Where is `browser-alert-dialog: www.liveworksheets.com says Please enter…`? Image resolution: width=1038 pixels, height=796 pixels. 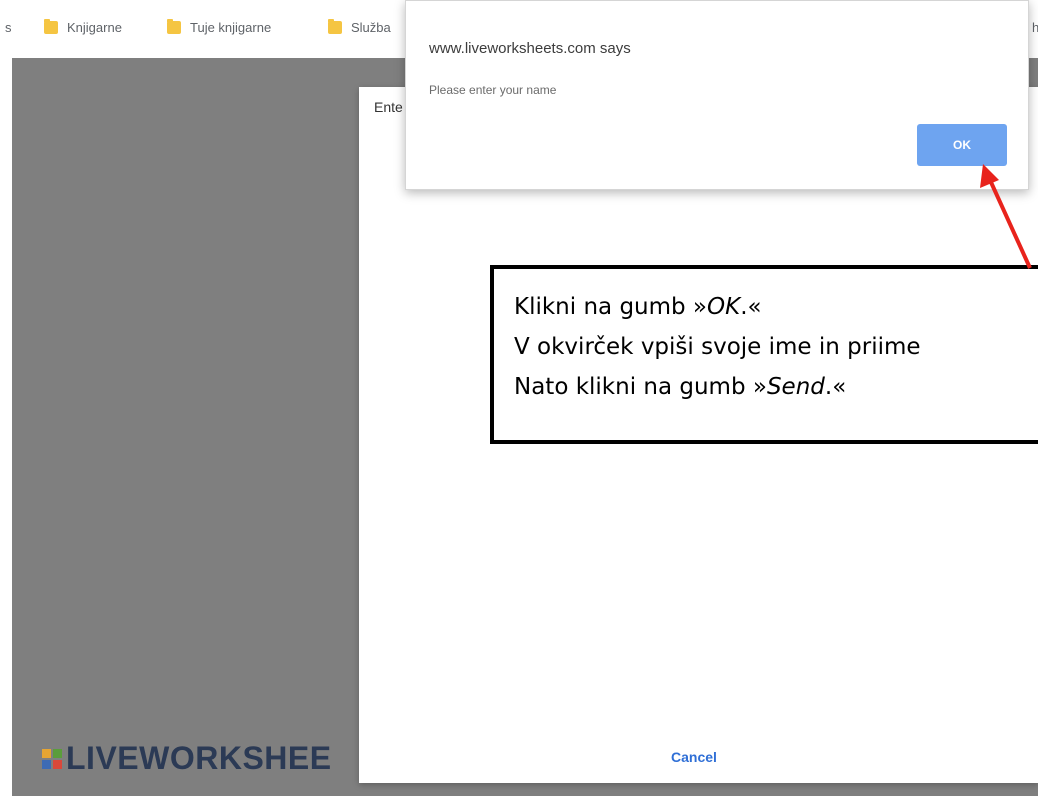
browser-alert-dialog: www.liveworksheets.com says Please enter… is located at coordinates (717, 95).